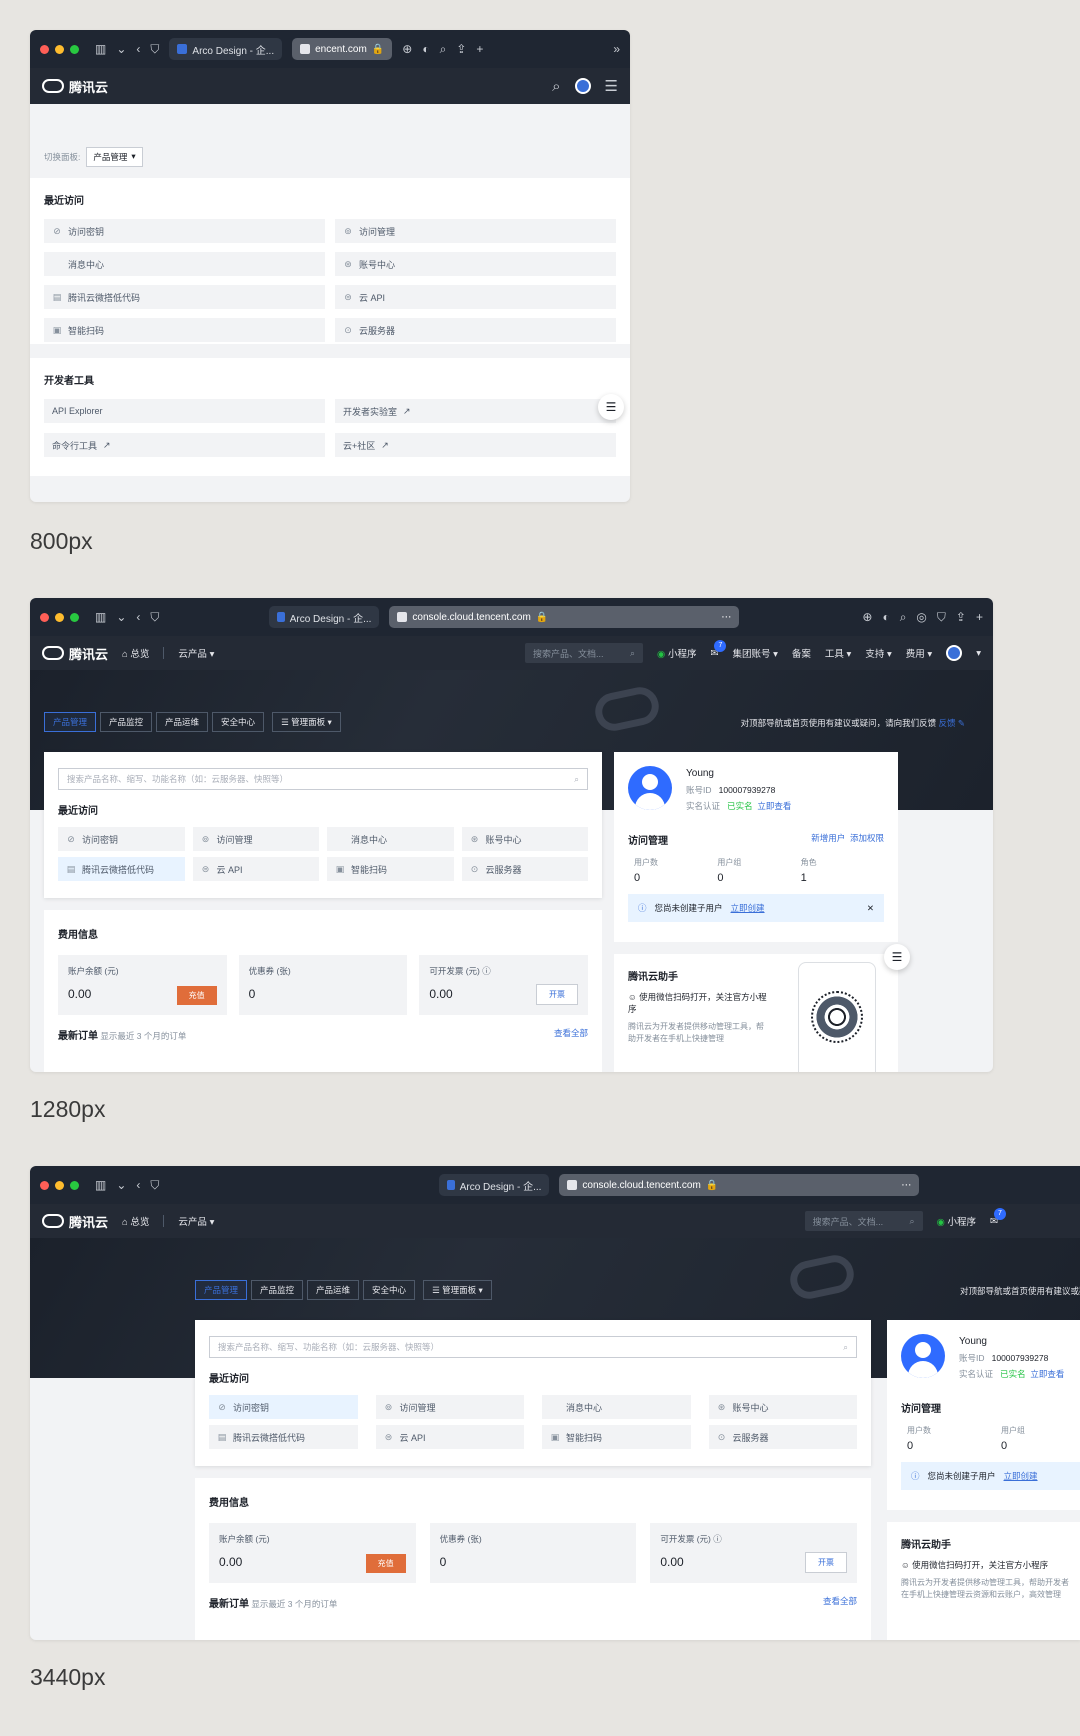 The width and height of the screenshot is (1080, 1736). I want to click on dev-item: 开发者实验室 ↗, so click(475, 411).